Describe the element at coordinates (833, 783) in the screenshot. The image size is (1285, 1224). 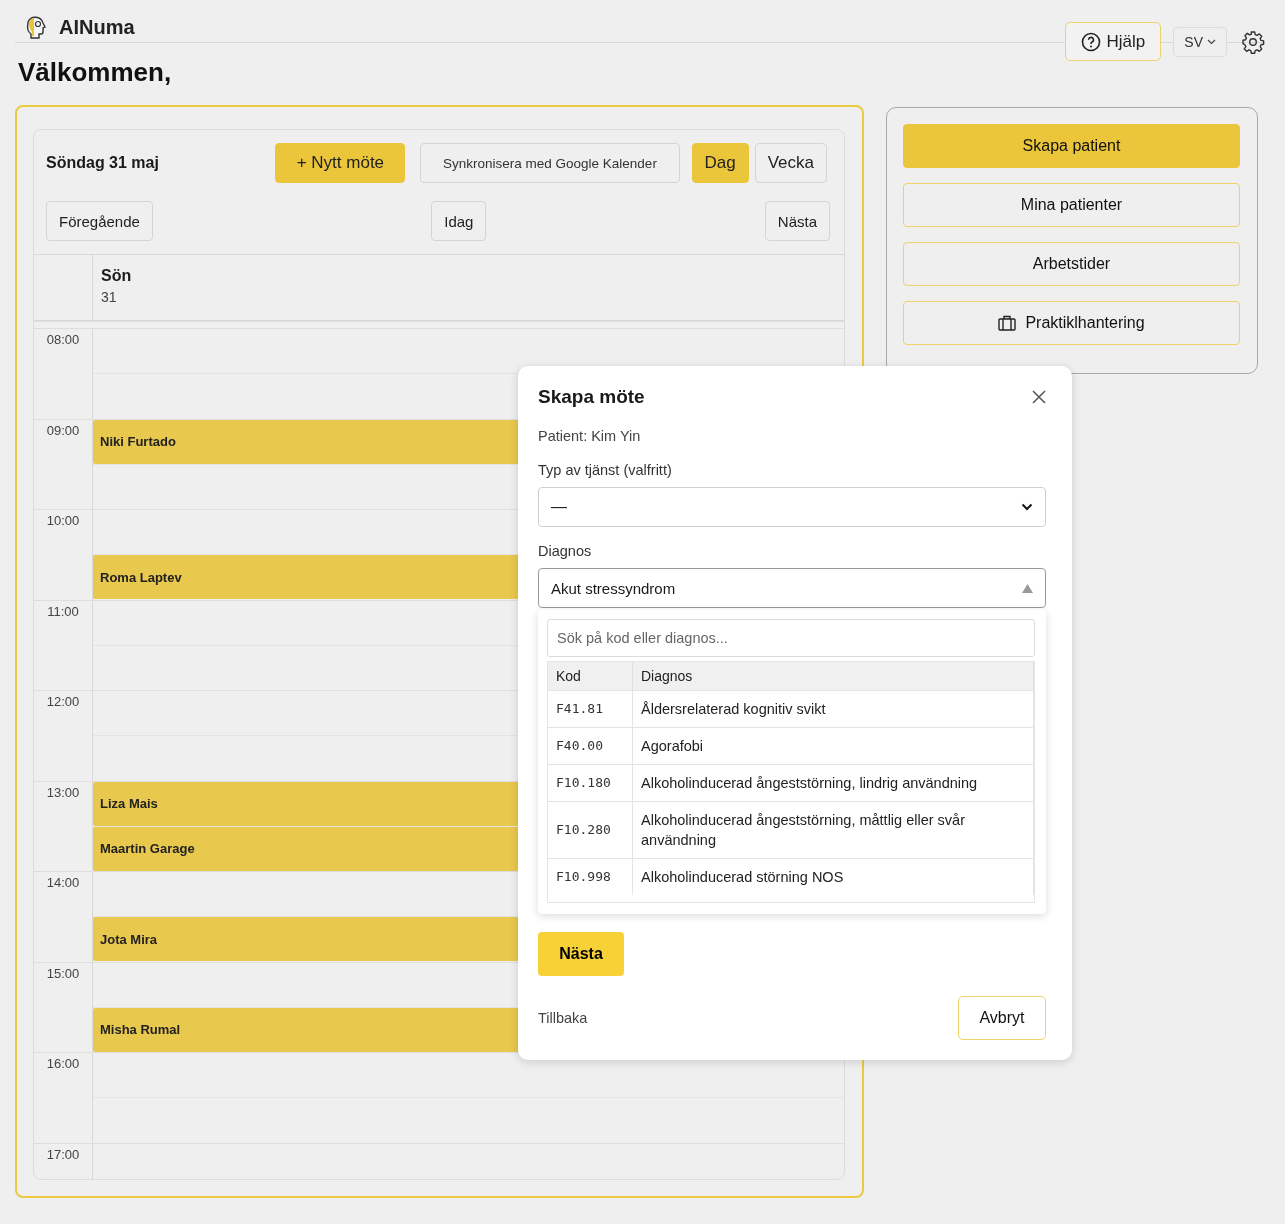
I see `diagnosis-cell: Alkoholinducerad ångeststörning, lindrig användning` at that location.